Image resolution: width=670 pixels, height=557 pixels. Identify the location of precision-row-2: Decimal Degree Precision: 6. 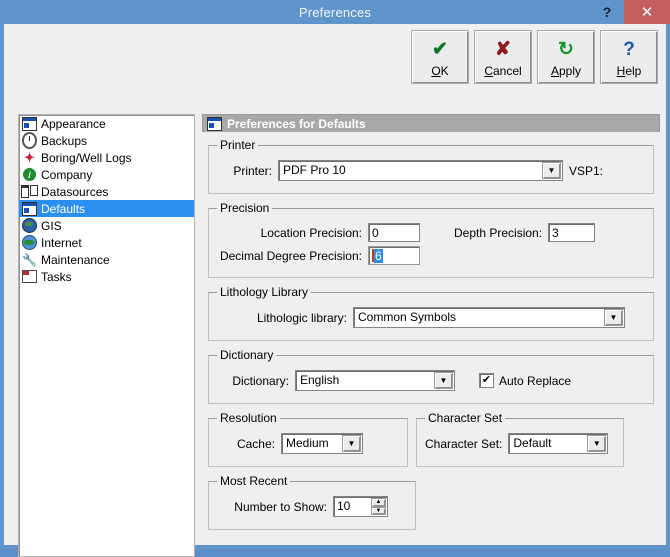
(431, 255).